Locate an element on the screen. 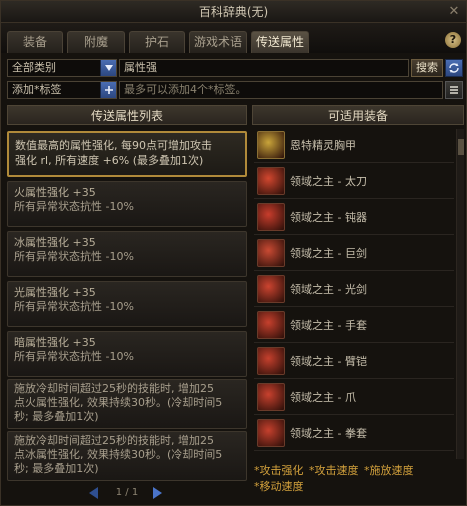  fist-icon is located at coordinates (271, 433).